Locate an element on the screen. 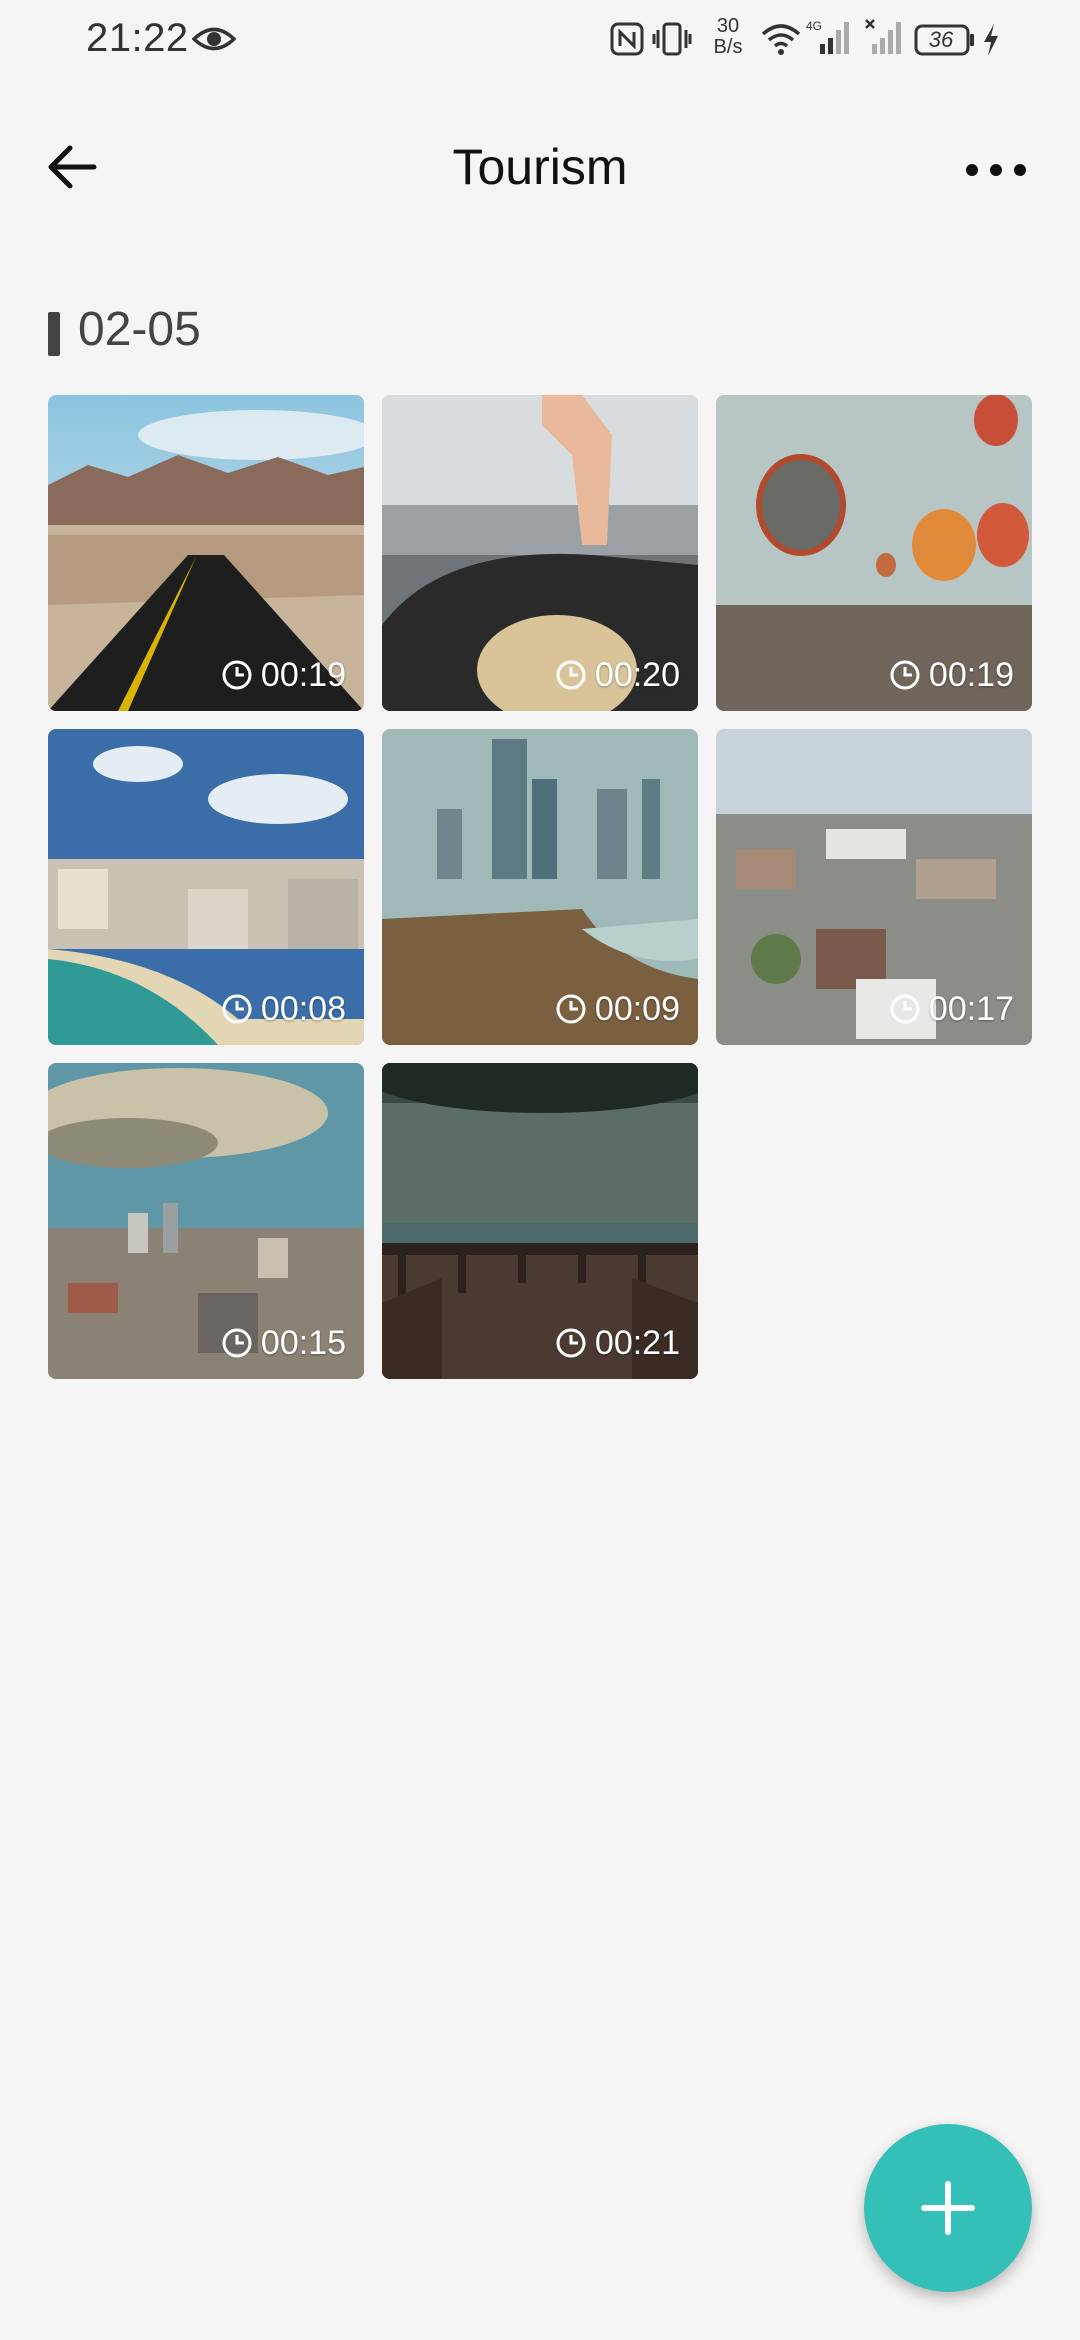 This screenshot has height=2340, width=1080. video-thumbnail: 00:20 is located at coordinates (540, 553).